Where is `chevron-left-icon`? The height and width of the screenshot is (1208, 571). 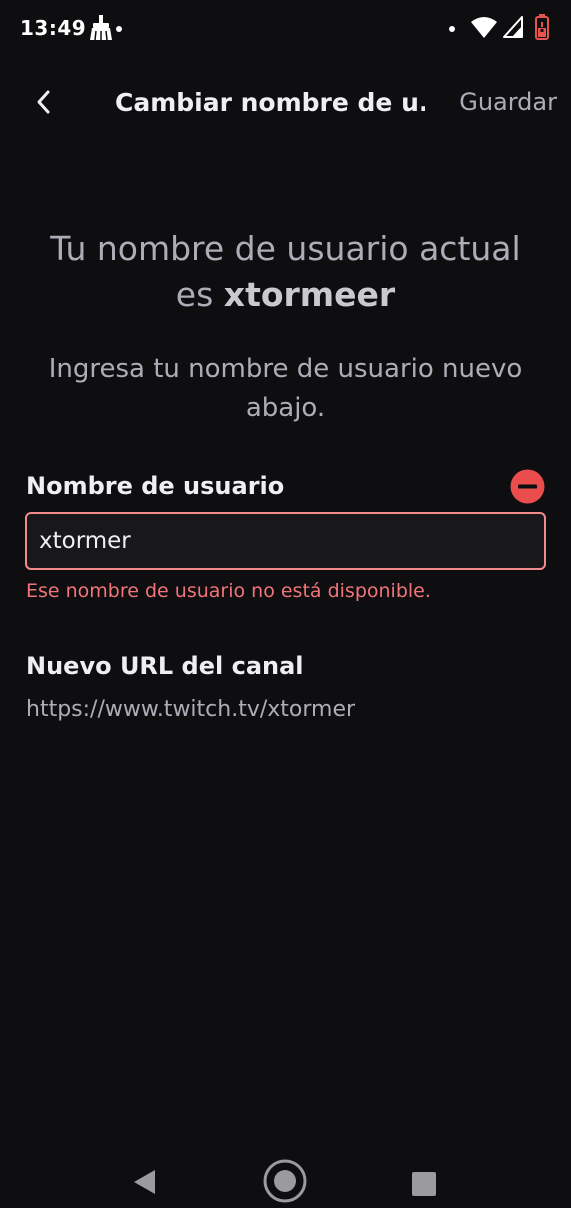 chevron-left-icon is located at coordinates (43, 102).